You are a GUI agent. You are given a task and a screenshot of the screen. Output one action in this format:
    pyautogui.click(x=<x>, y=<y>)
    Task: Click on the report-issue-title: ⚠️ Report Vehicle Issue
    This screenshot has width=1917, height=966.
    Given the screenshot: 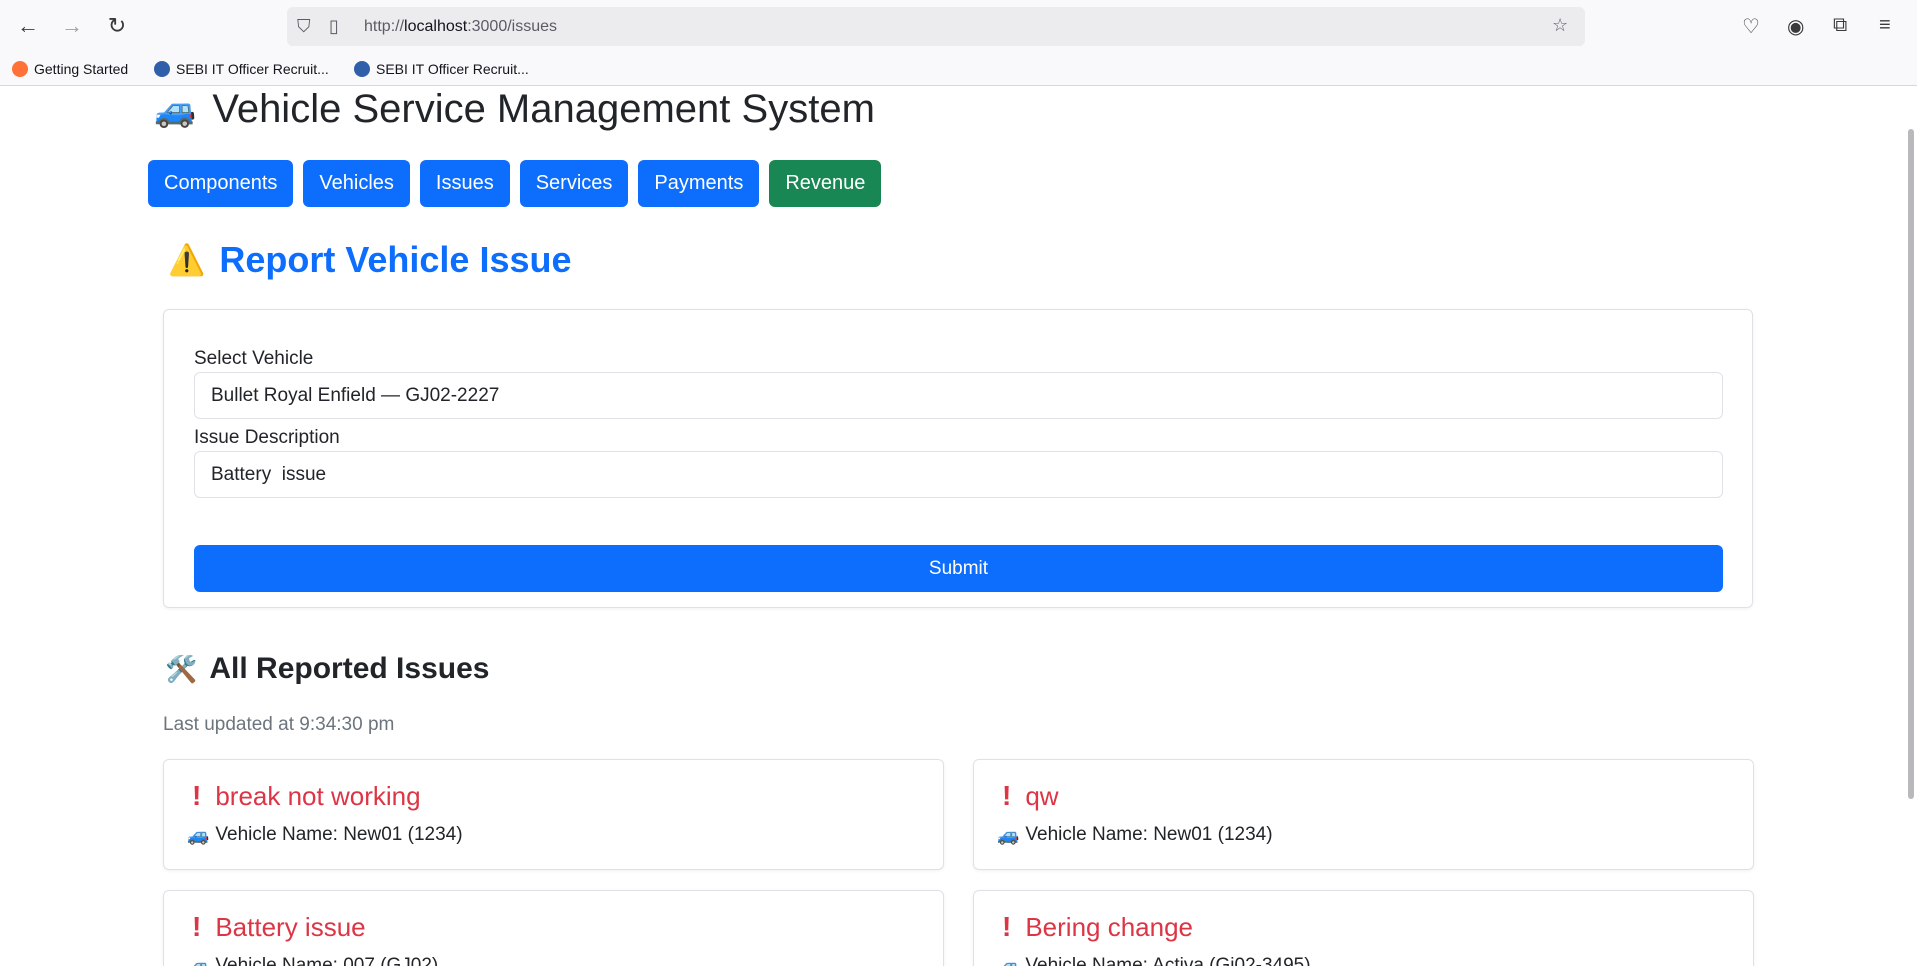 What is the action you would take?
    pyautogui.click(x=370, y=260)
    